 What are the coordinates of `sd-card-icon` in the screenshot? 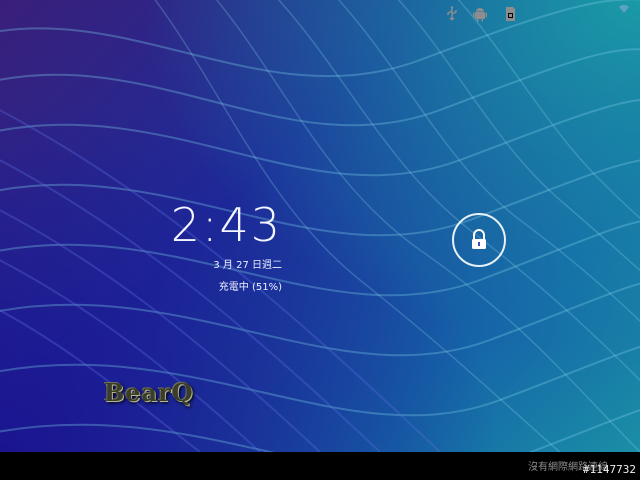 It's located at (510, 14).